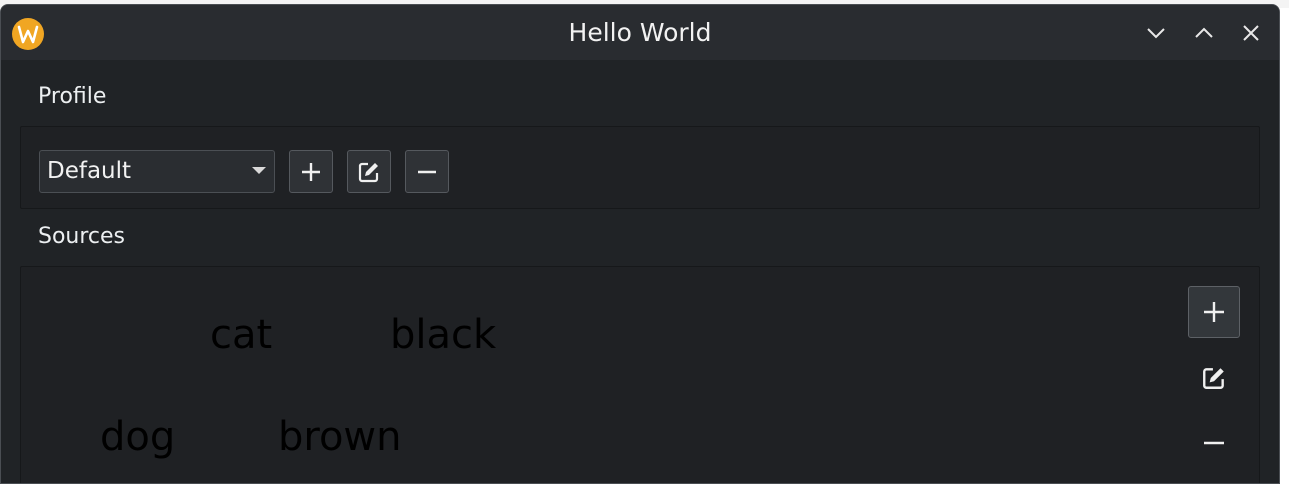 This screenshot has width=1289, height=484. I want to click on window-title: Hello World, so click(640, 32).